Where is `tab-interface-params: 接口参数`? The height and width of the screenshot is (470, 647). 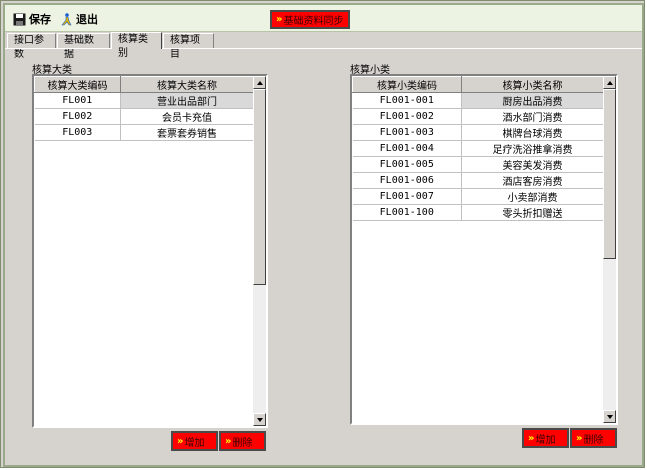 tab-interface-params: 接口参数 is located at coordinates (31, 46).